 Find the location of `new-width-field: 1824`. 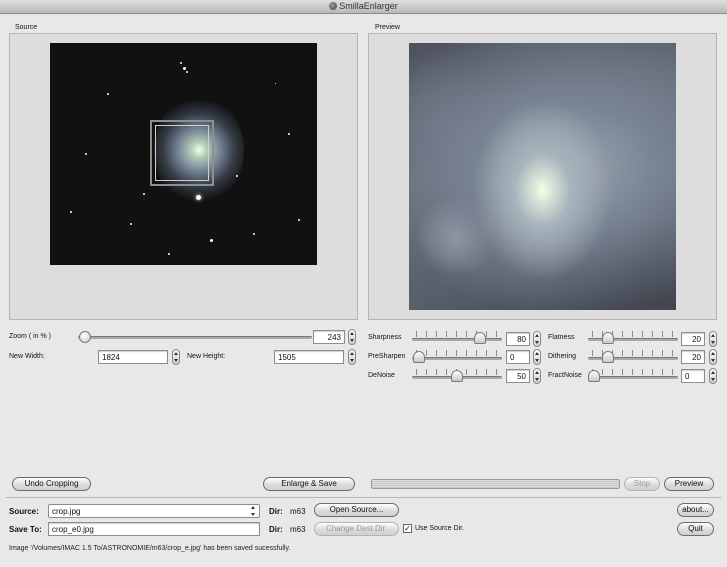

new-width-field: 1824 is located at coordinates (133, 357).